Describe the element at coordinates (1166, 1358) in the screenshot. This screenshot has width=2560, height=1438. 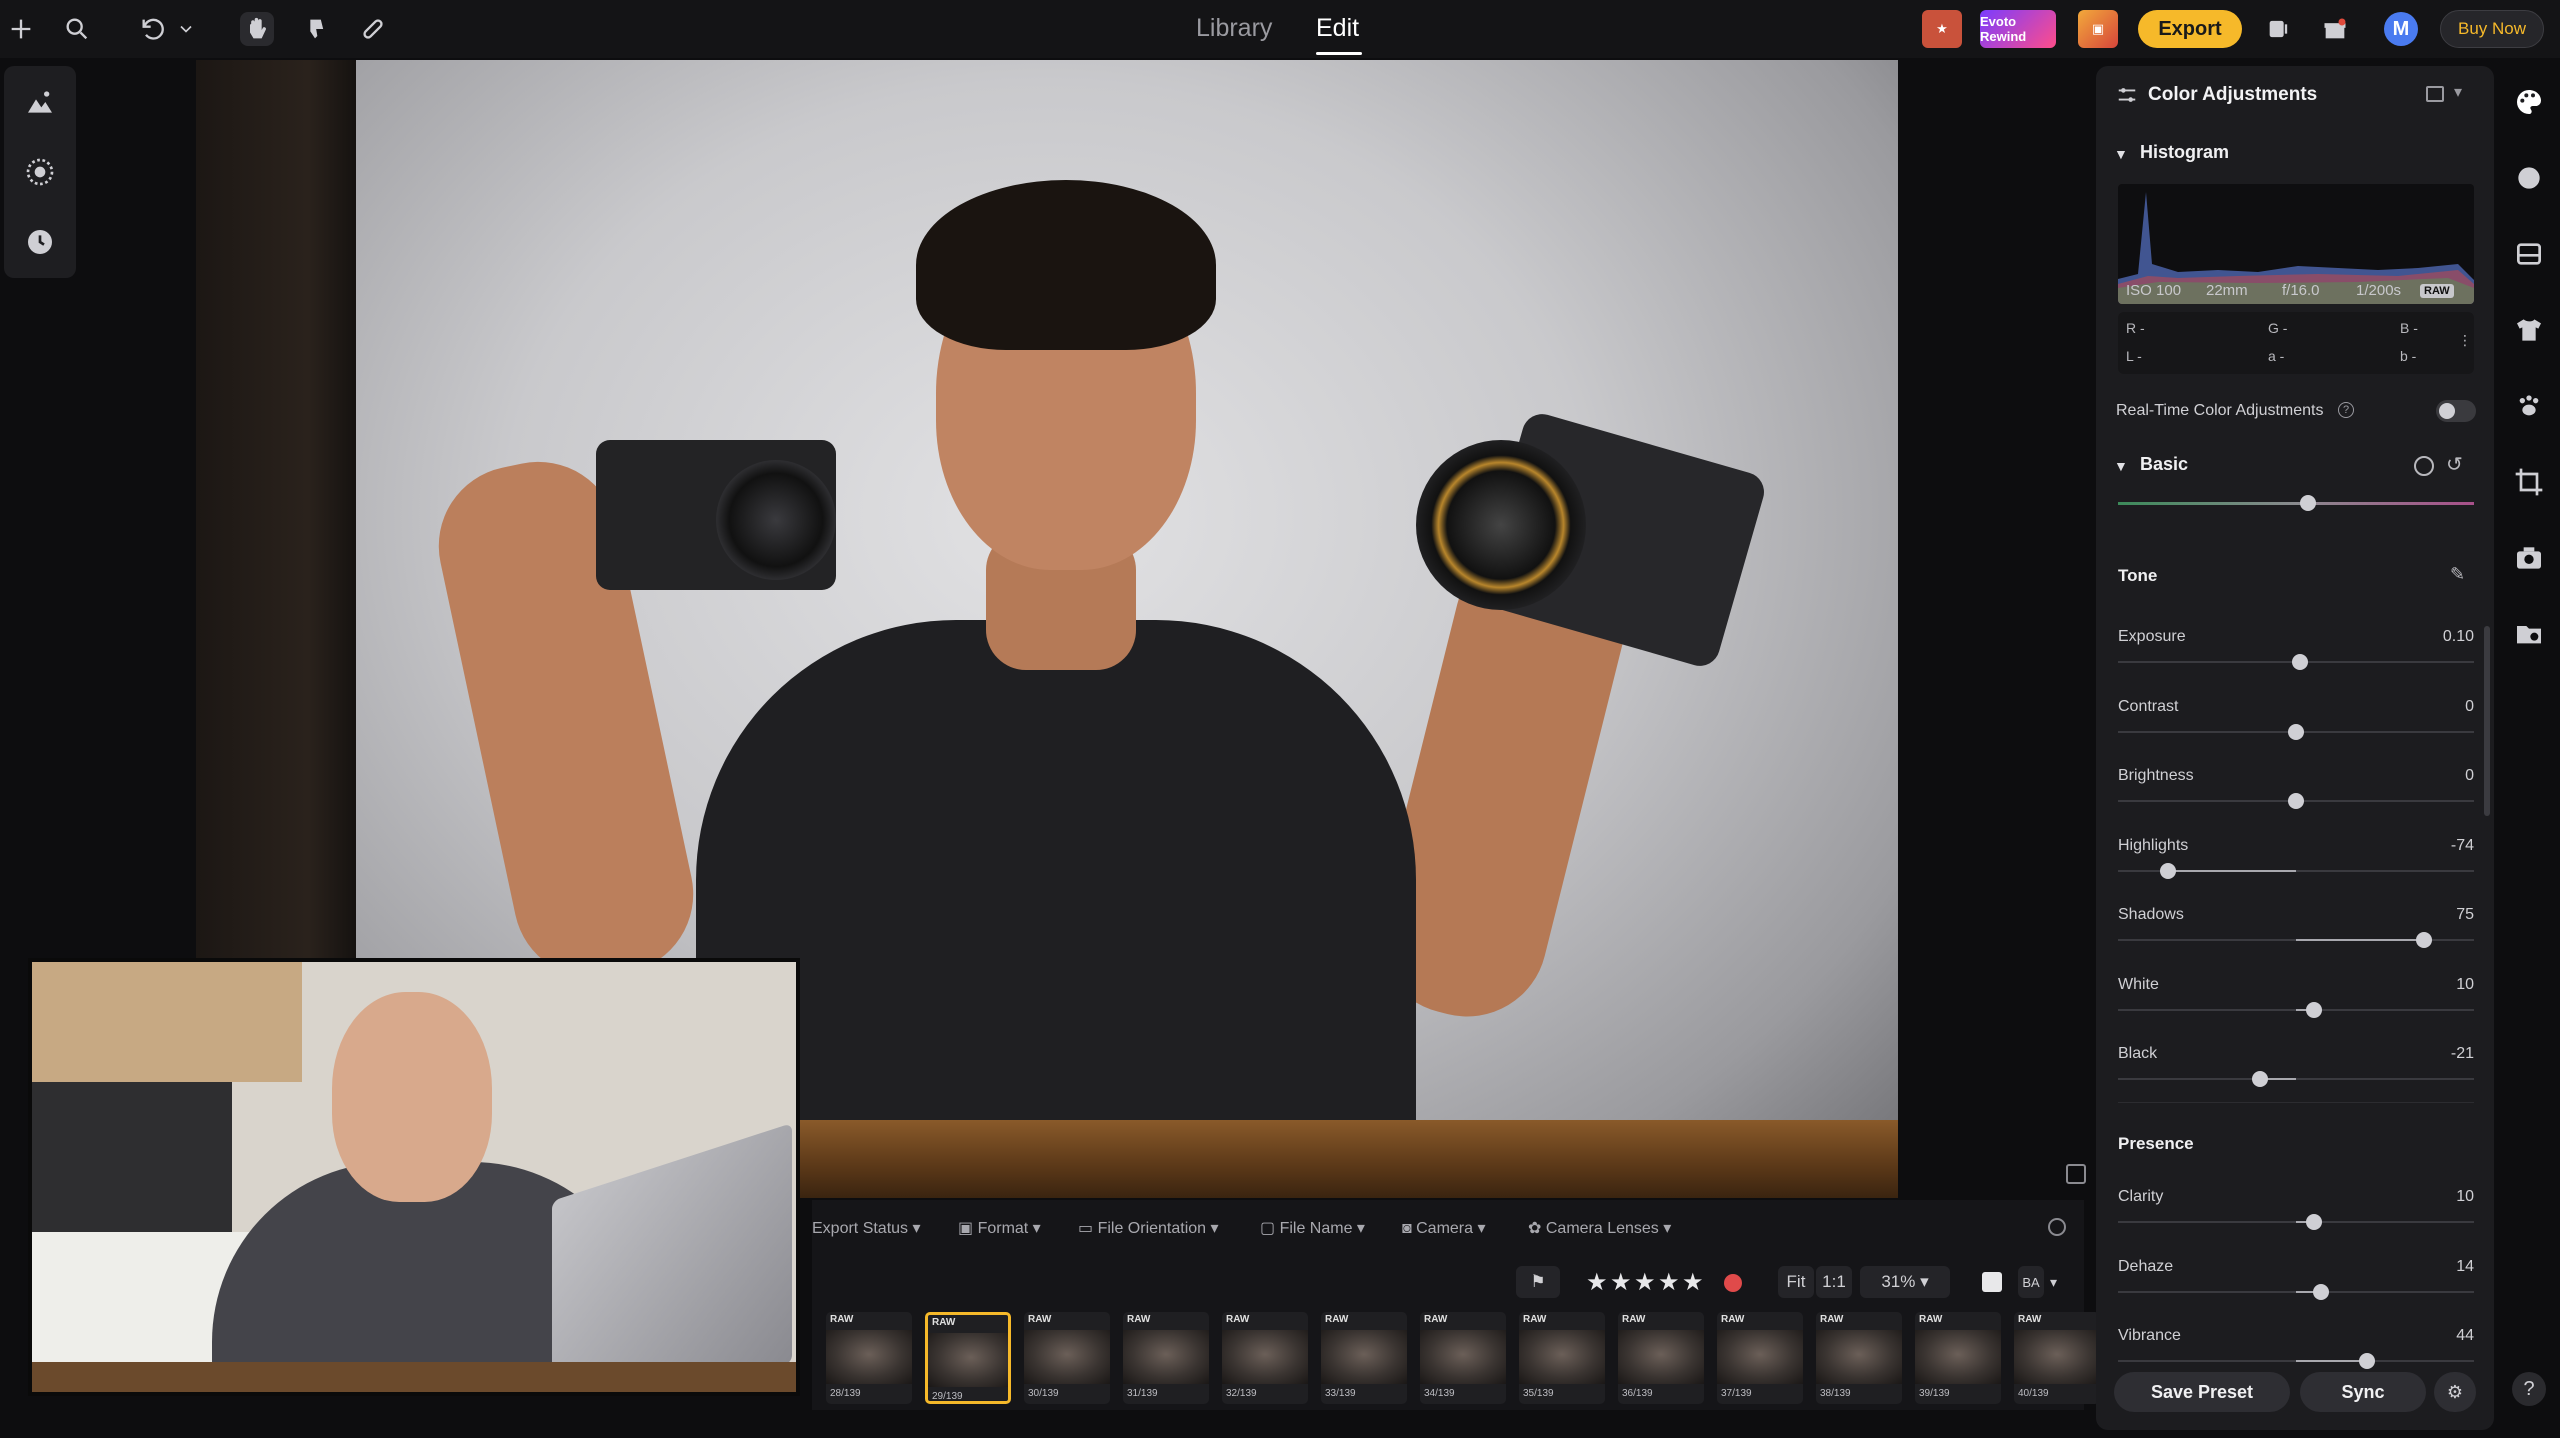
I see `filmstrip-thumbnail: RAW 31/139` at that location.